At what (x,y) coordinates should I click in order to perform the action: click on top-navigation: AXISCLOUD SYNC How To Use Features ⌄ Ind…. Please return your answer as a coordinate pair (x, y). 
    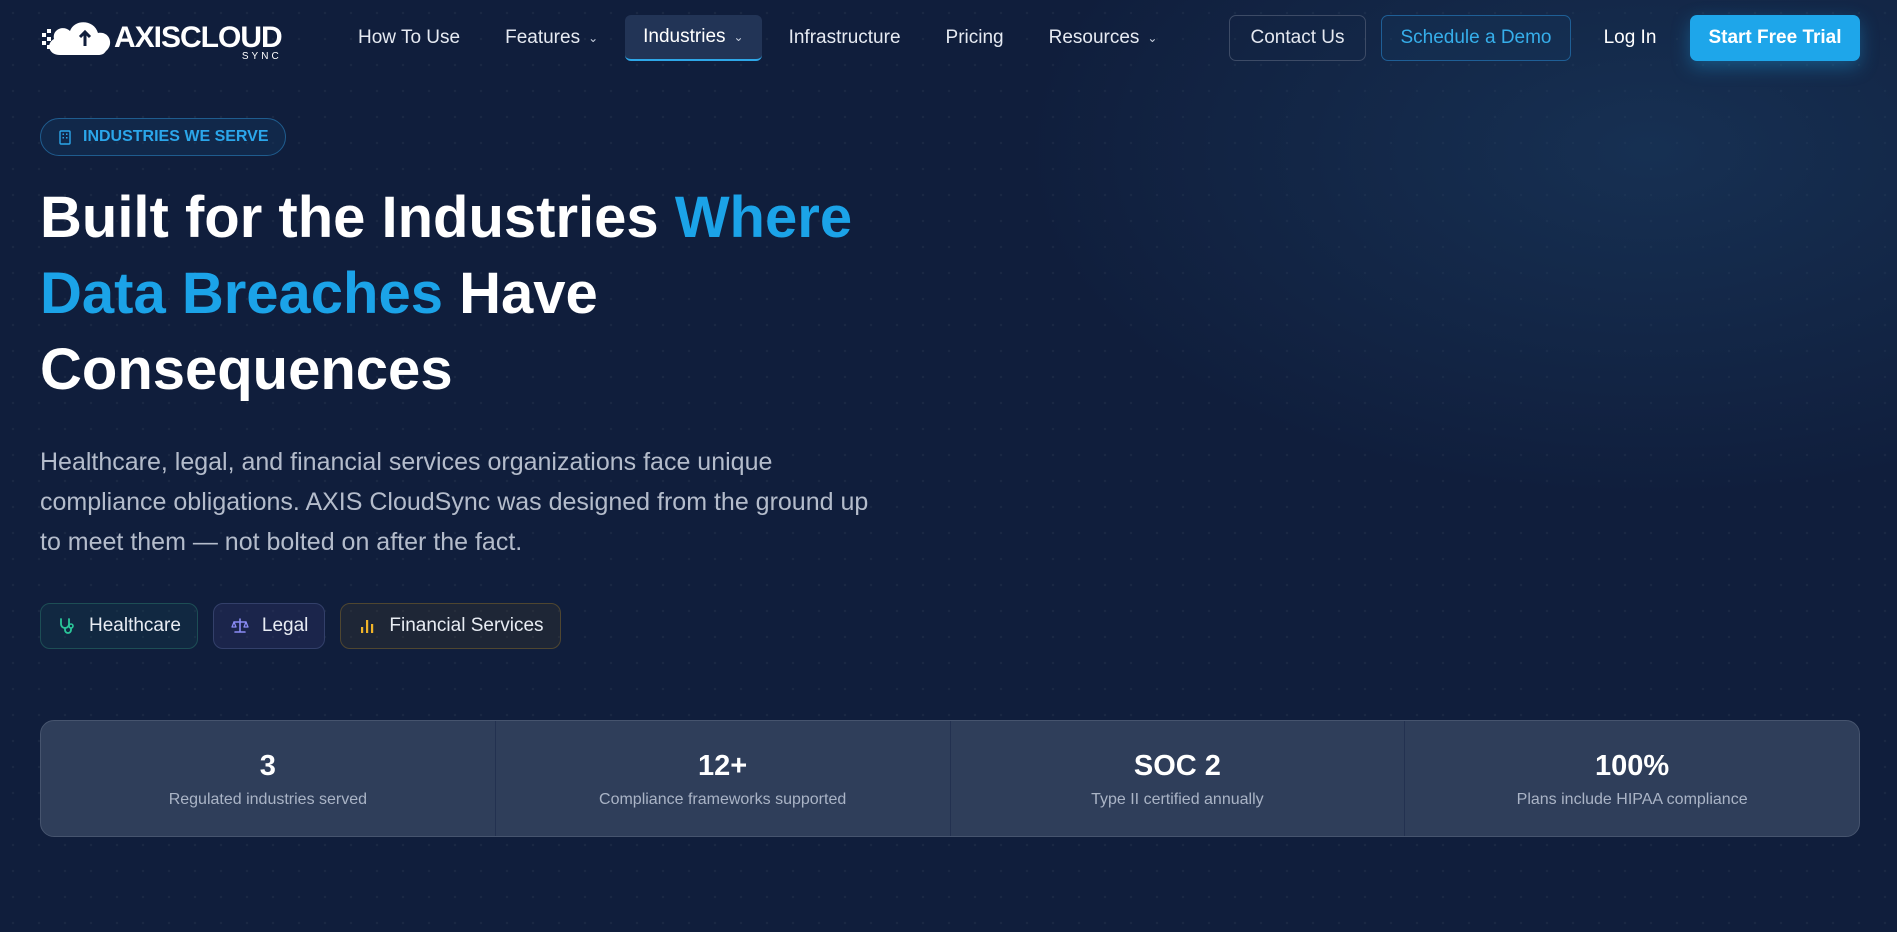
    Looking at the image, I should click on (948, 39).